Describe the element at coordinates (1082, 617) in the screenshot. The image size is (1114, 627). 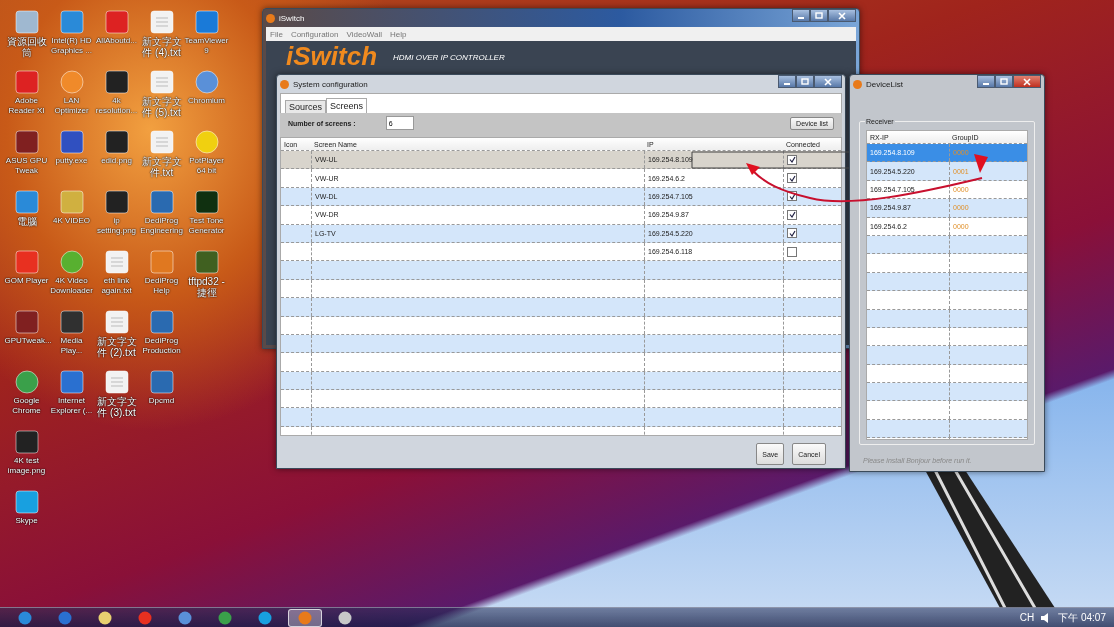
I see `clock: 下午 04:07` at that location.